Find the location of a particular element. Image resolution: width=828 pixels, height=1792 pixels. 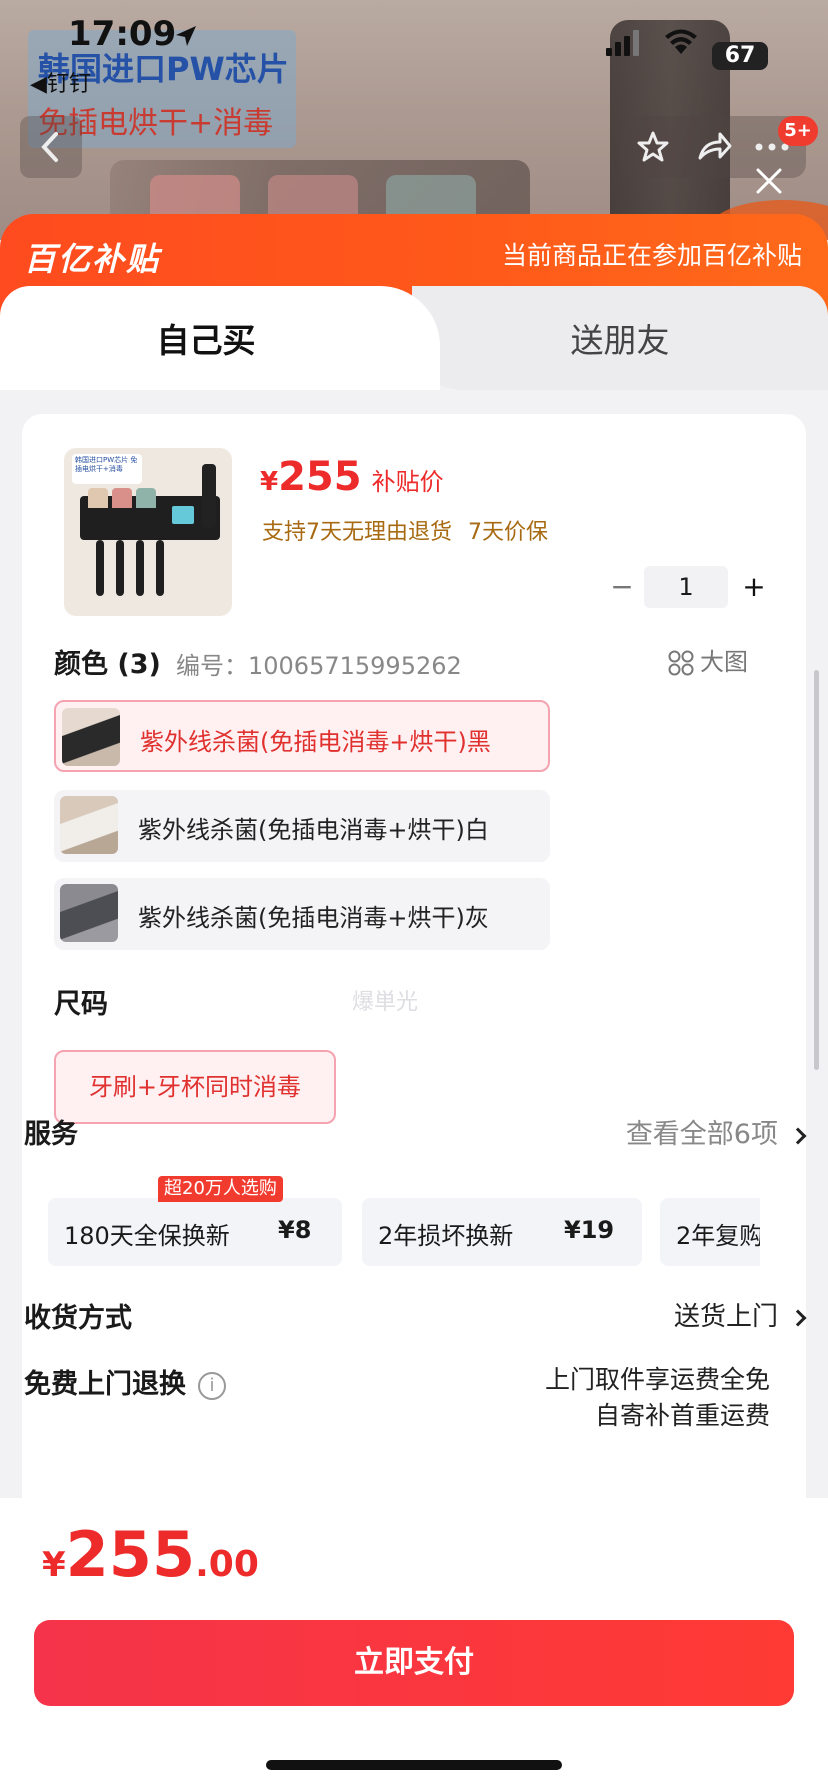

scrollbar is located at coordinates (816, 870).